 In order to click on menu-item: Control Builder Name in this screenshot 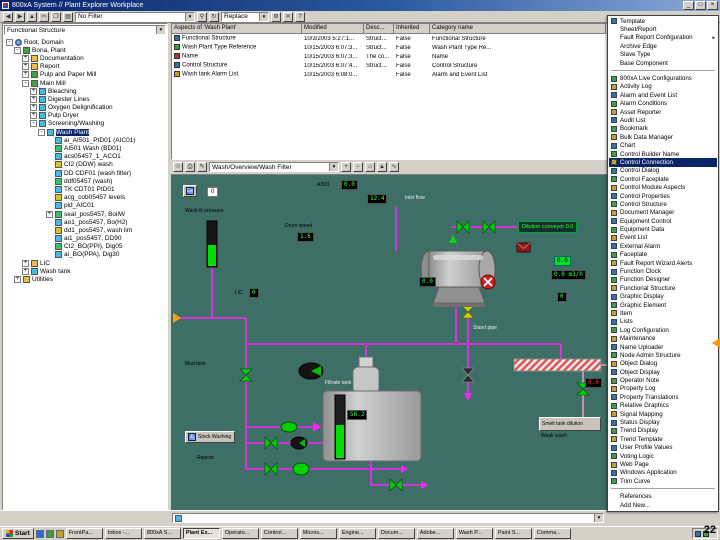, I will do `click(663, 154)`.